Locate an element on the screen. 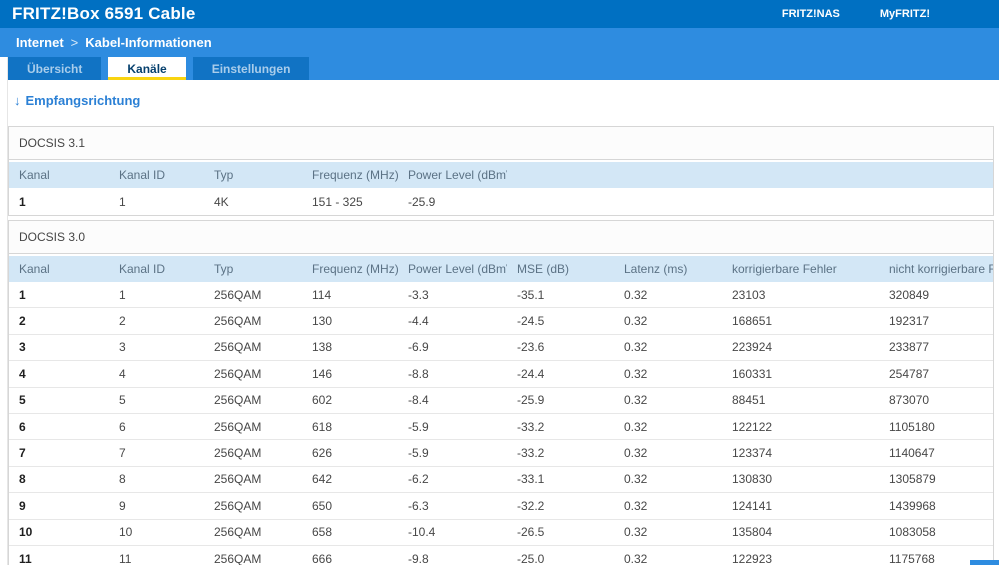 The height and width of the screenshot is (565, 999). column-header: Kanal is located at coordinates (34, 175).